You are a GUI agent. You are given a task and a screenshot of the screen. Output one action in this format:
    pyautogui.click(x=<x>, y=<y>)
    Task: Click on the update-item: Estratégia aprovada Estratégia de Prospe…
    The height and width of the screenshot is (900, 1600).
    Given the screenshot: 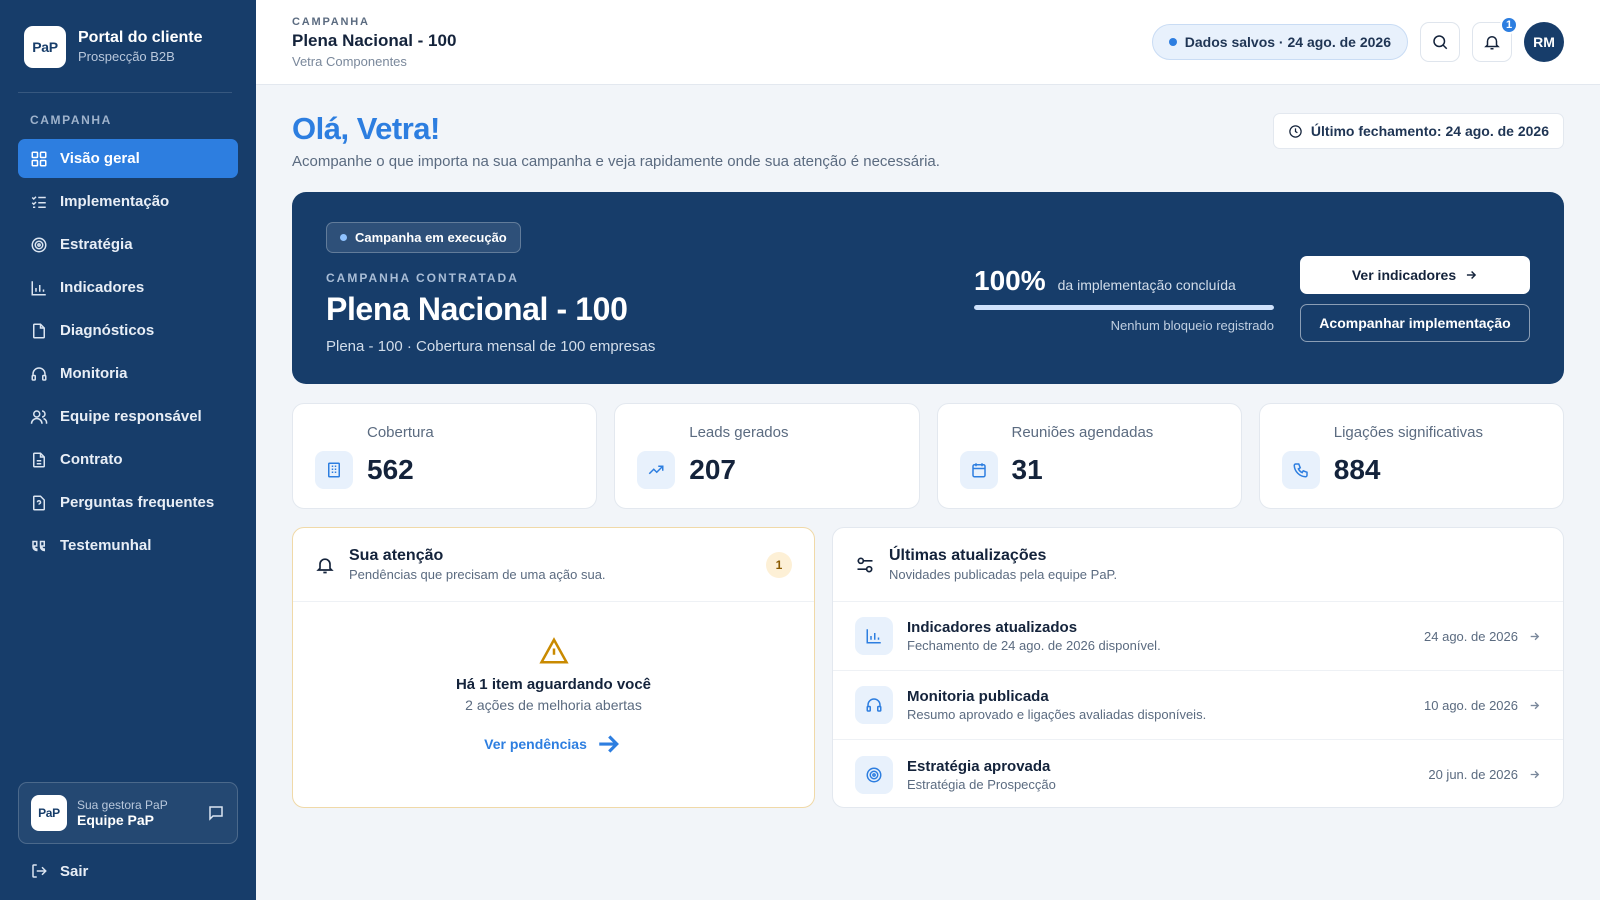 What is the action you would take?
    pyautogui.click(x=1198, y=773)
    